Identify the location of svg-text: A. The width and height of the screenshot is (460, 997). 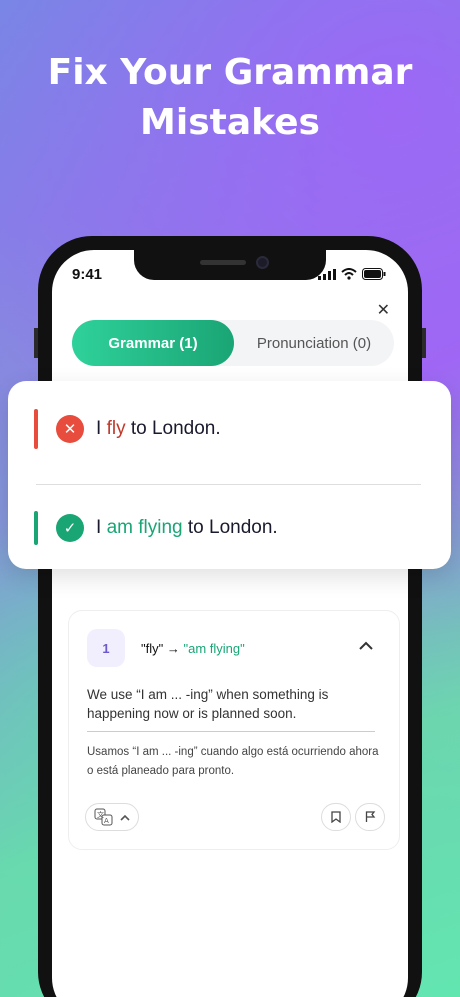
(106, 821).